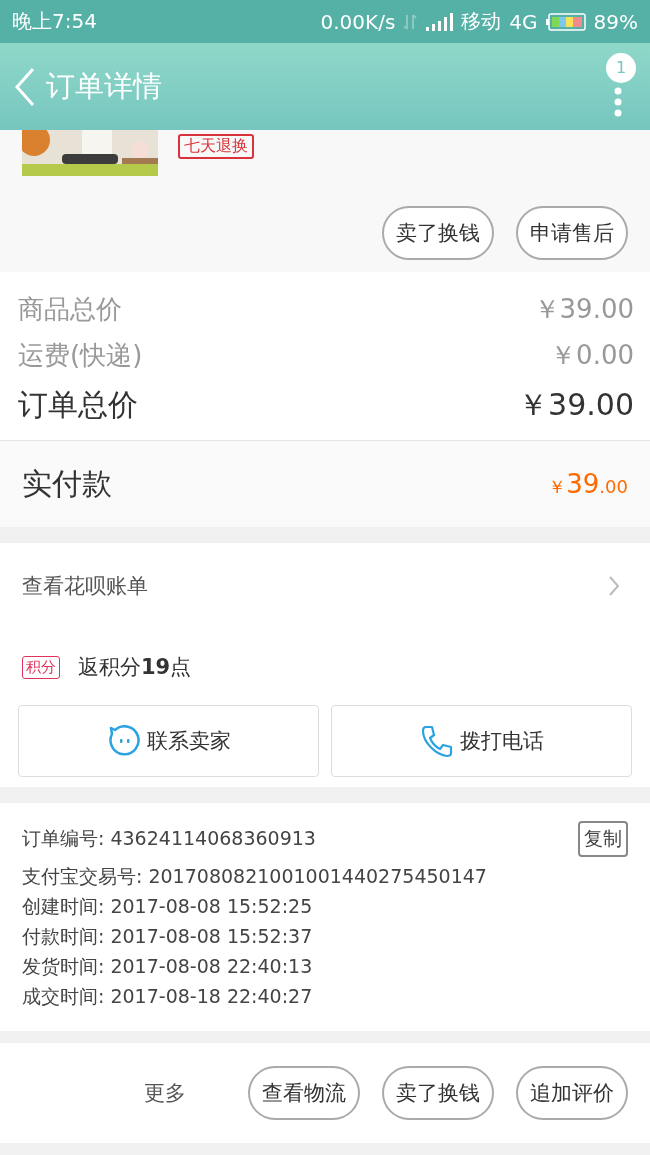 The width and height of the screenshot is (650, 1155). What do you see at coordinates (168, 741) in the screenshot?
I see `contact-button: 联系卖家` at bounding box center [168, 741].